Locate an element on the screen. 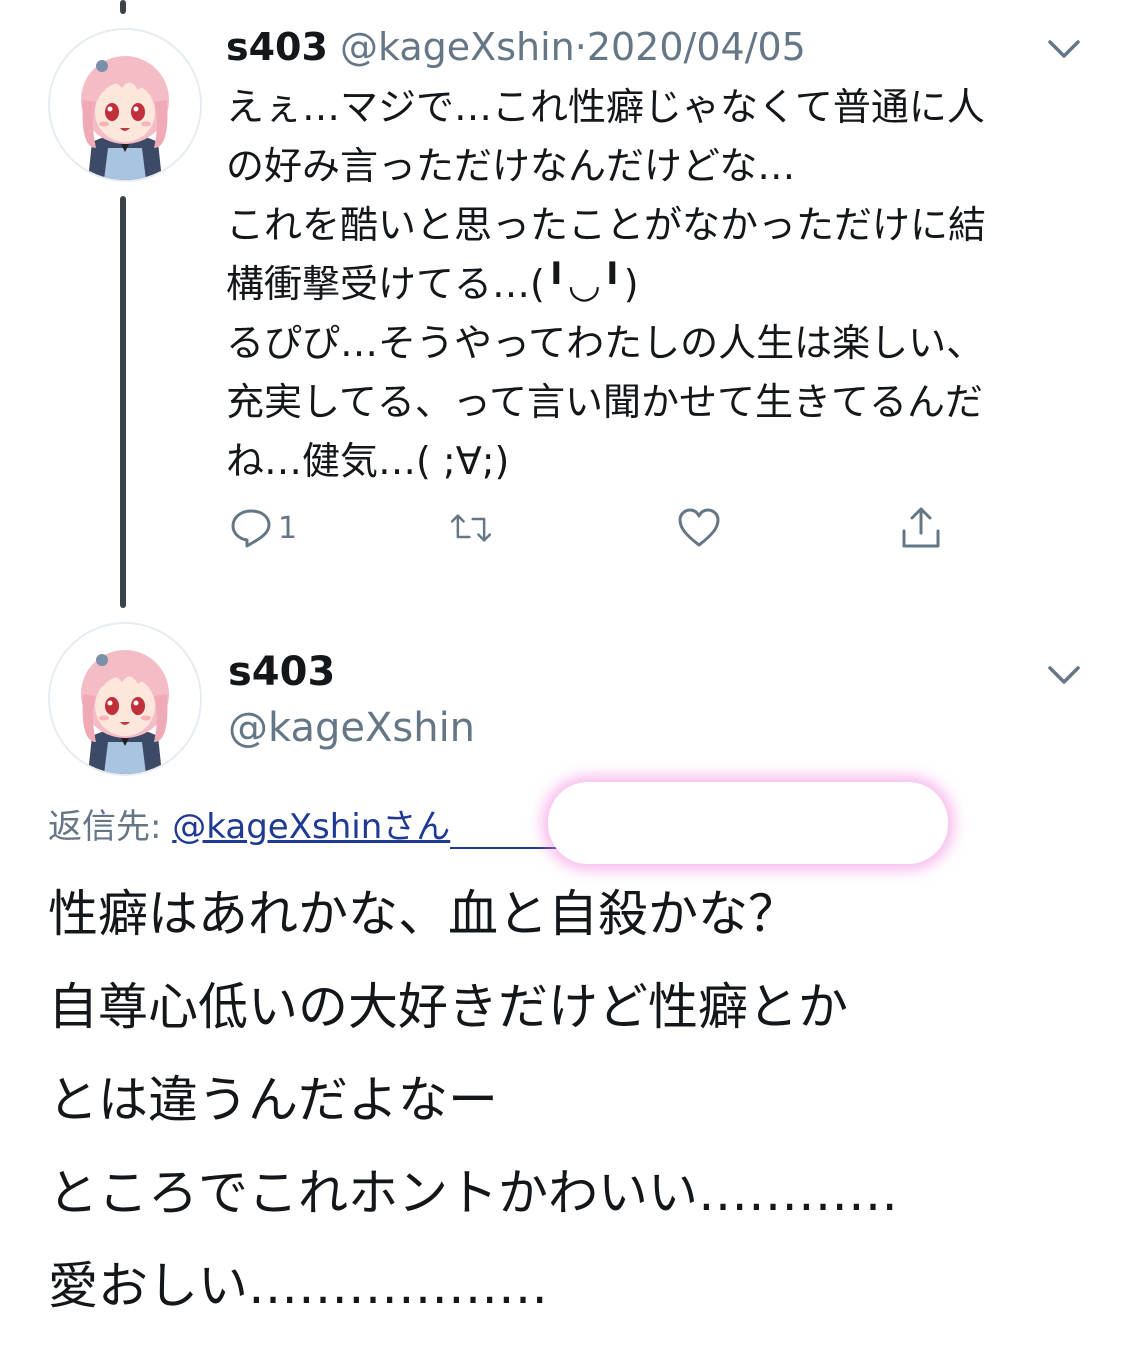 The width and height of the screenshot is (1123, 1348). share-button is located at coordinates (921, 528).